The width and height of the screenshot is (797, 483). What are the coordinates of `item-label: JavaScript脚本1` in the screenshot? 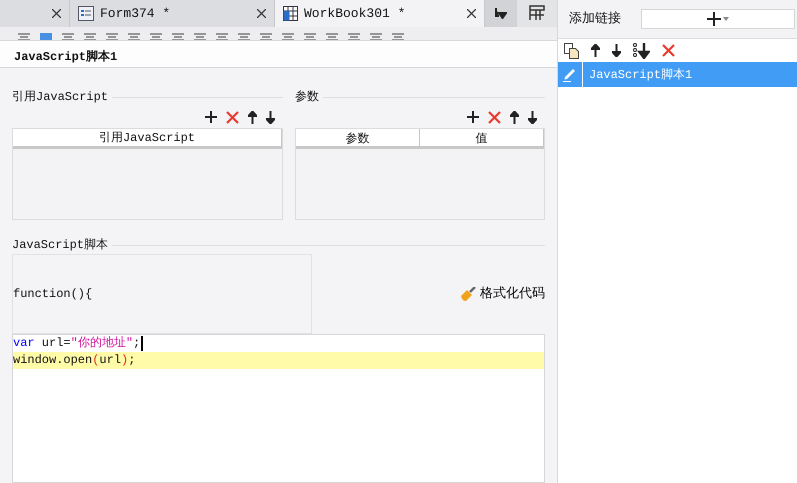 It's located at (640, 75).